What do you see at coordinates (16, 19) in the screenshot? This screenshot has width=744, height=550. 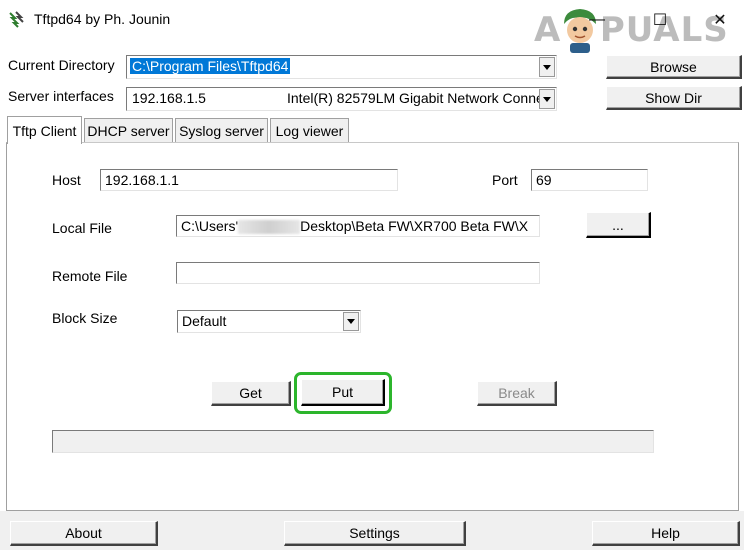 I see `app-icon` at bounding box center [16, 19].